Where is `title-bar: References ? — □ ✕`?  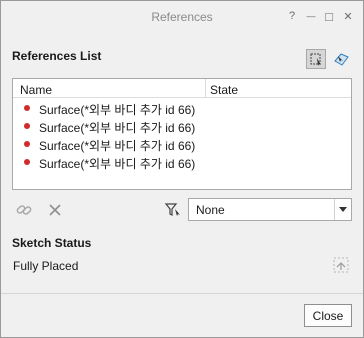 title-bar: References ? — □ ✕ is located at coordinates (182, 17).